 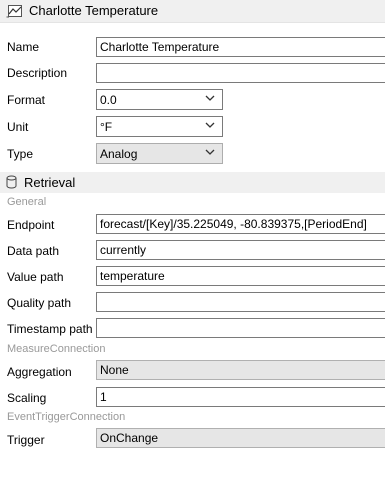 I want to click on type-select: Analog, so click(x=159, y=153).